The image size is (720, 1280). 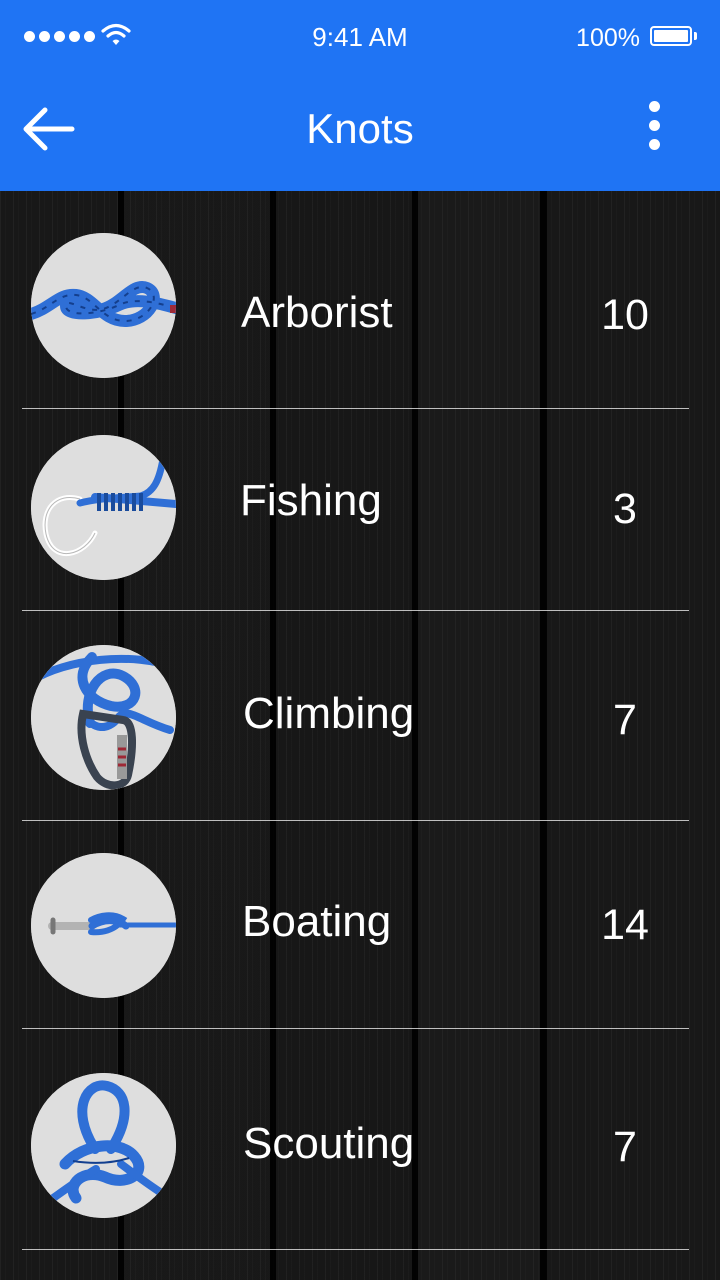 I want to click on app-header: 9:41 AM 100% Knots, so click(x=360, y=95).